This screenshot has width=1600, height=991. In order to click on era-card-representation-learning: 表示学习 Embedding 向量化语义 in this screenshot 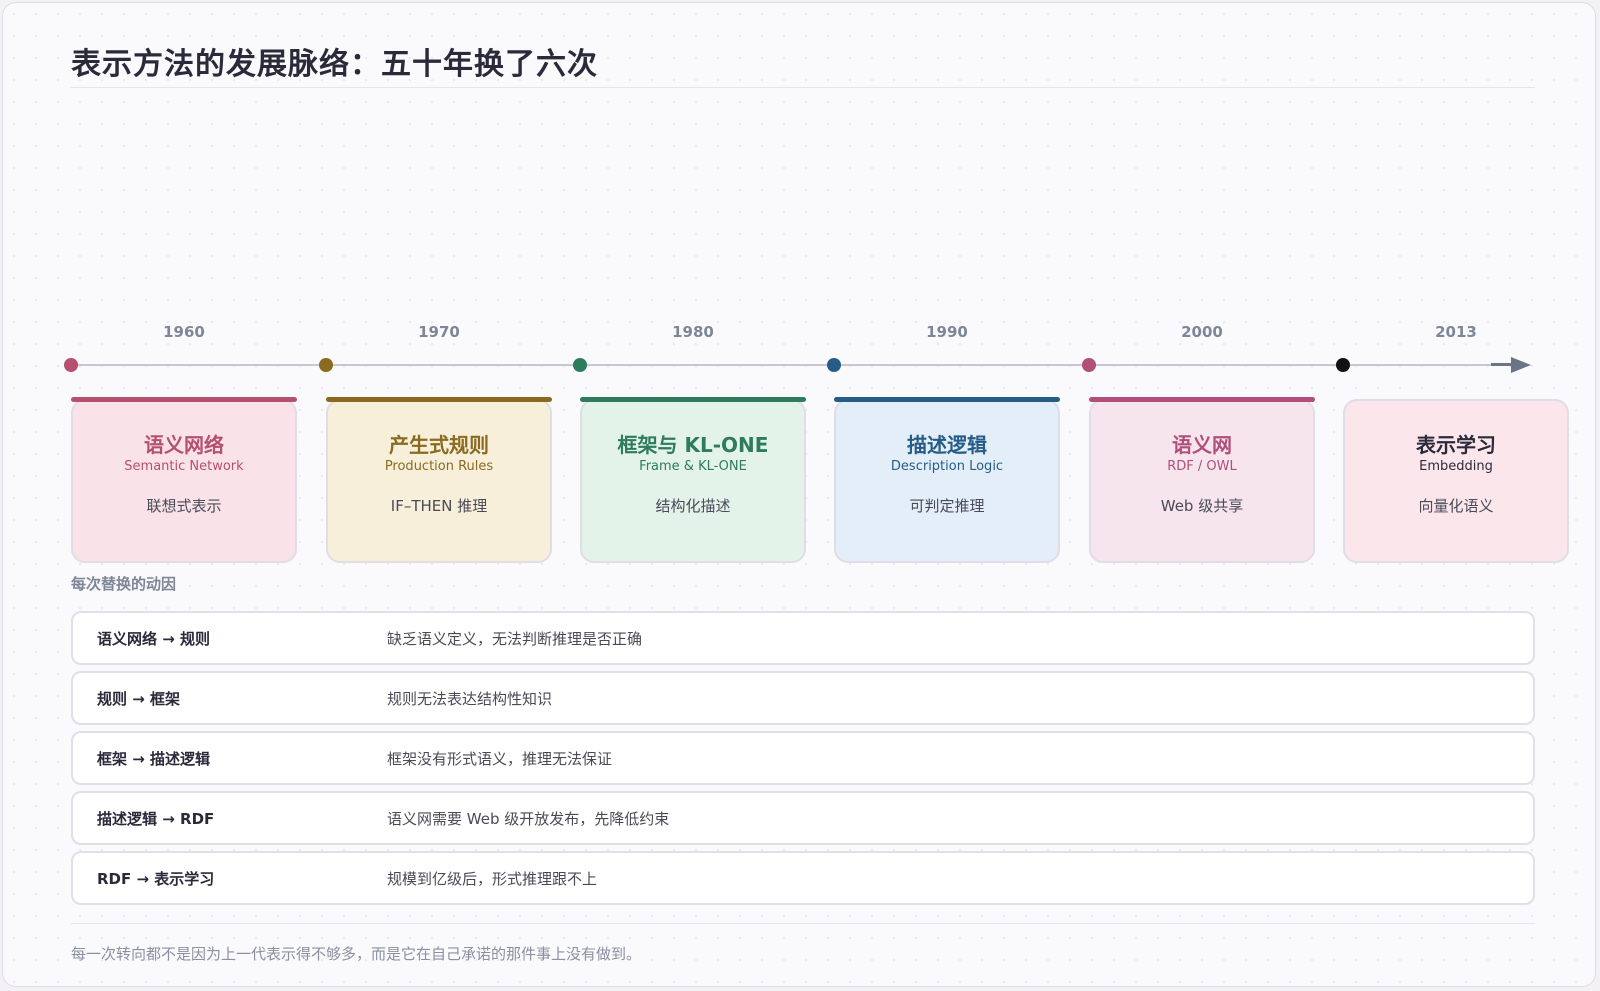, I will do `click(1456, 481)`.